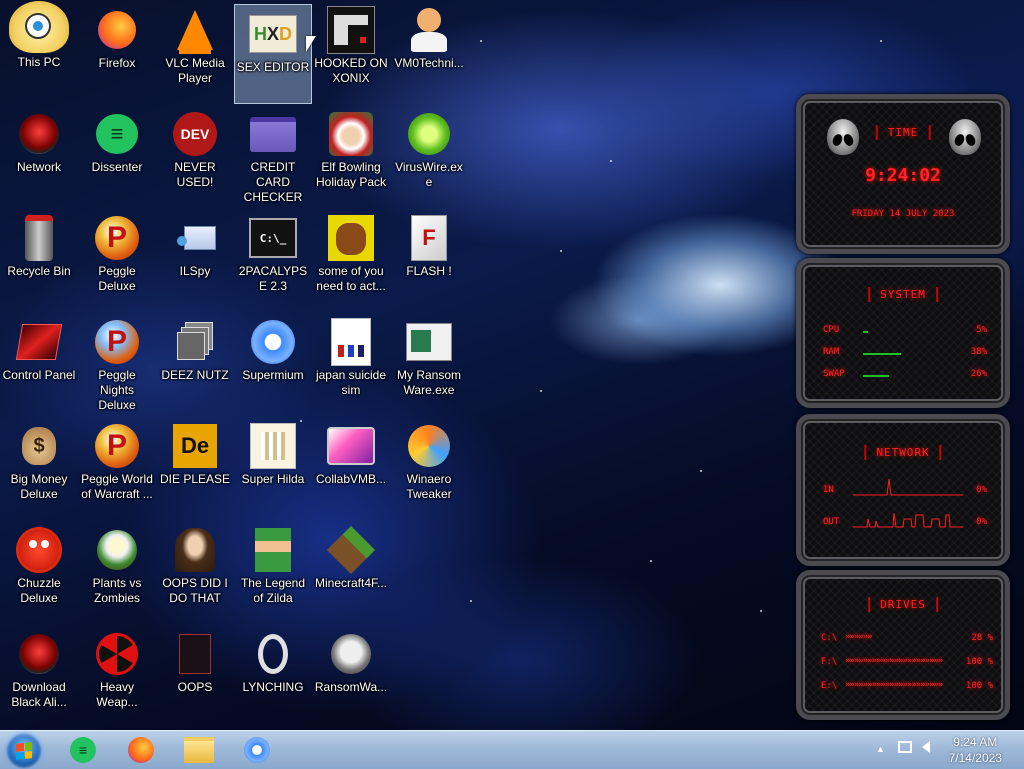 The height and width of the screenshot is (769, 1024). I want to click on desktop-icon-never-used: DEV NEVER USED!, so click(195, 154).